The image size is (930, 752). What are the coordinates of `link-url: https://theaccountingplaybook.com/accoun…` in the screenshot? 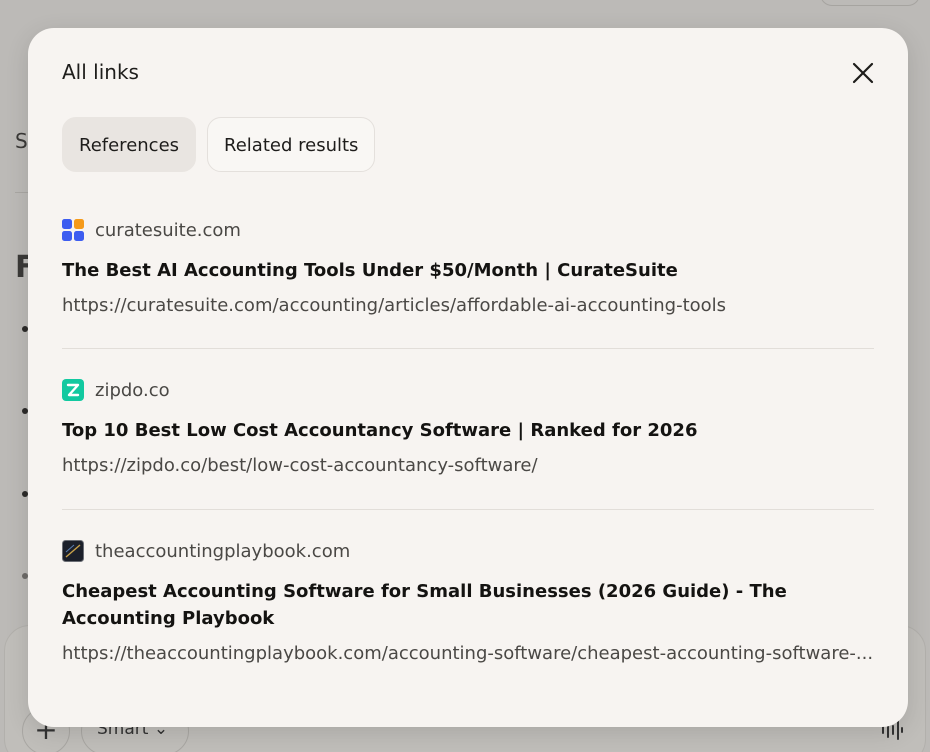 It's located at (468, 653).